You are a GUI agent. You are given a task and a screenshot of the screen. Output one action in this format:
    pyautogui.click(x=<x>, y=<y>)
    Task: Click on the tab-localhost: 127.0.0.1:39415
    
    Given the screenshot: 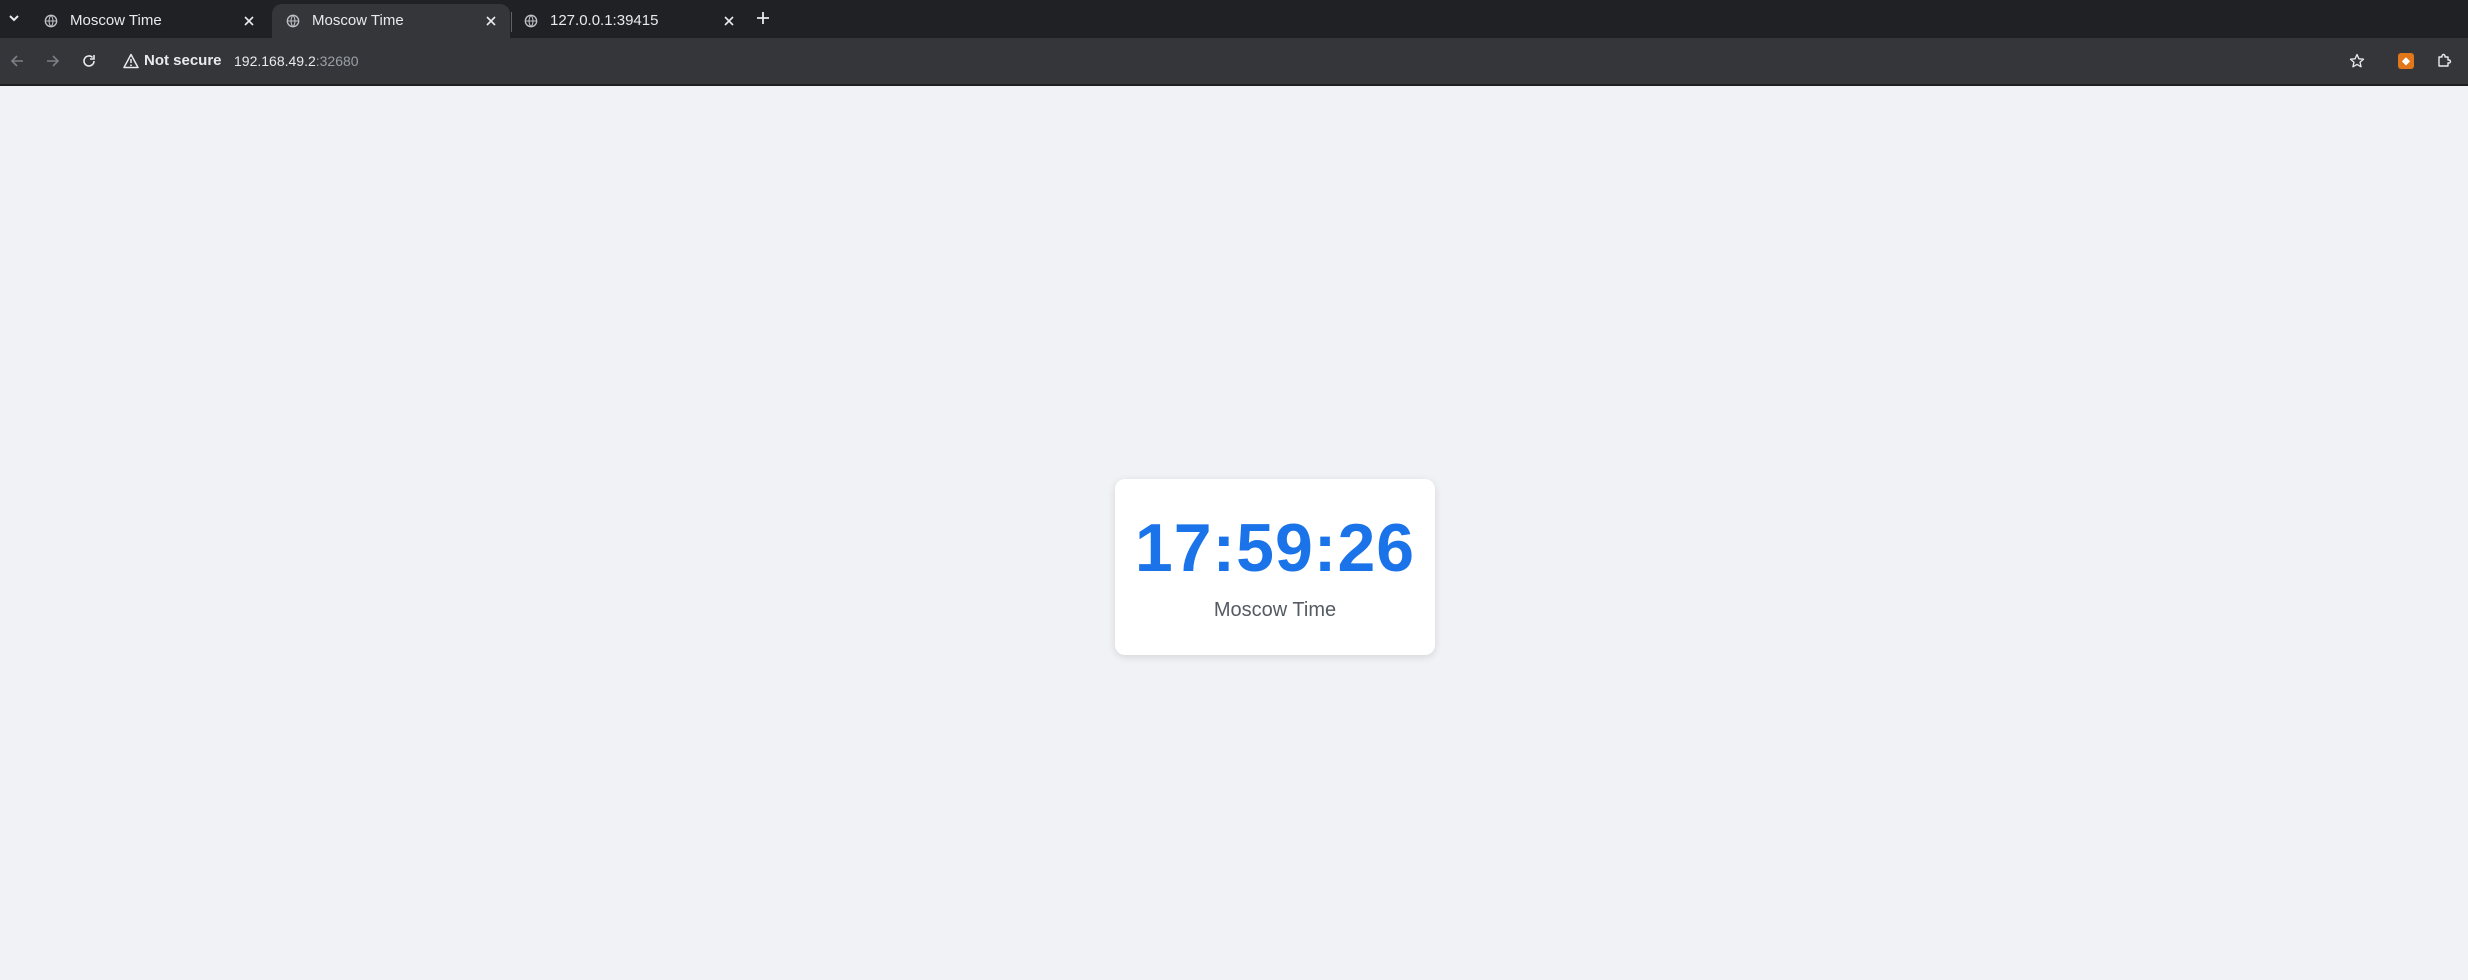 What is the action you would take?
    pyautogui.click(x=629, y=21)
    